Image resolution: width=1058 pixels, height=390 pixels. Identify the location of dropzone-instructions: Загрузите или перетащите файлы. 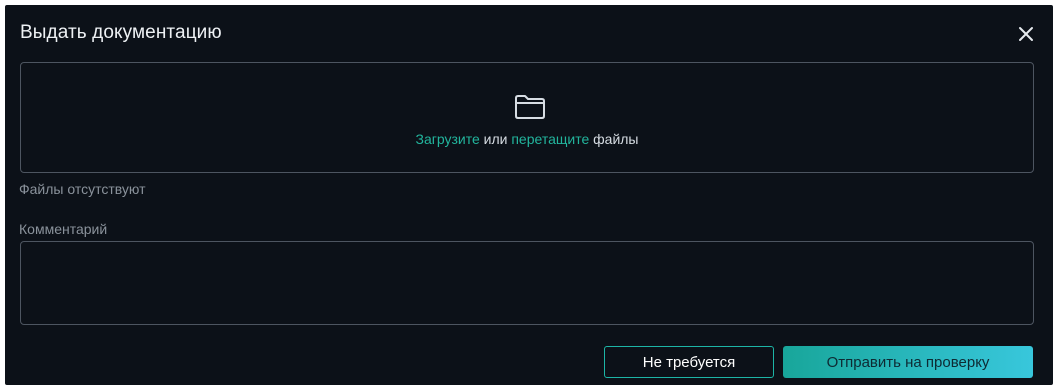
(527, 139).